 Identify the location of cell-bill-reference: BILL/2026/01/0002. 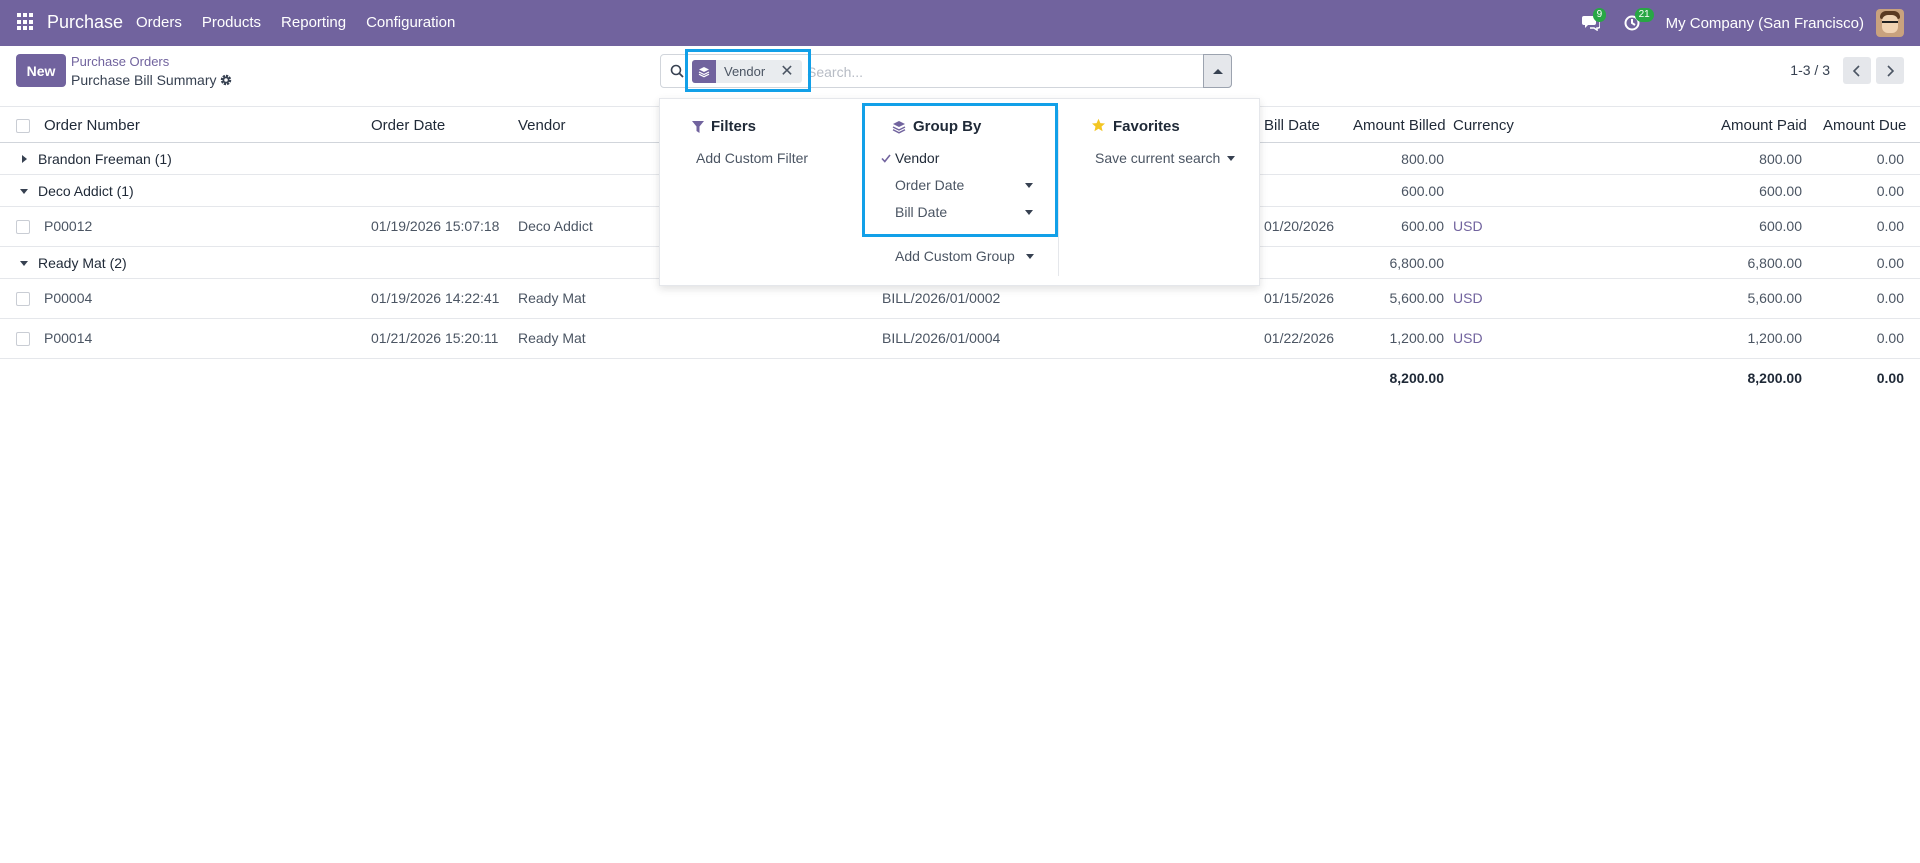
(941, 298).